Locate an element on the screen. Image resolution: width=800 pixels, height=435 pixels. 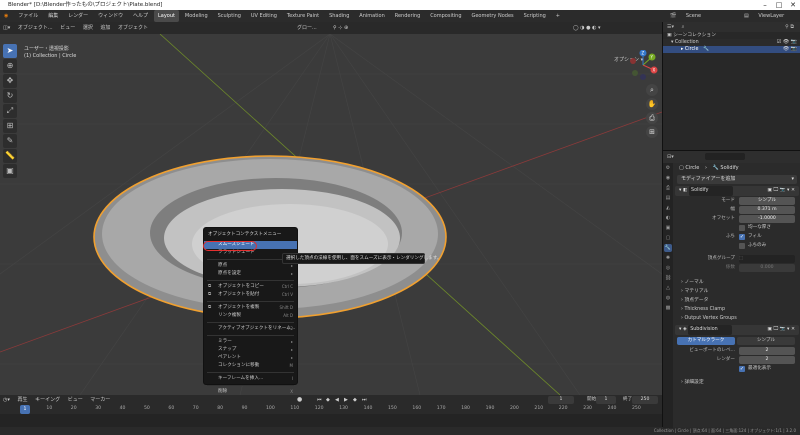
jump-end-icon: ⏭ is located at coordinates (363, 400).